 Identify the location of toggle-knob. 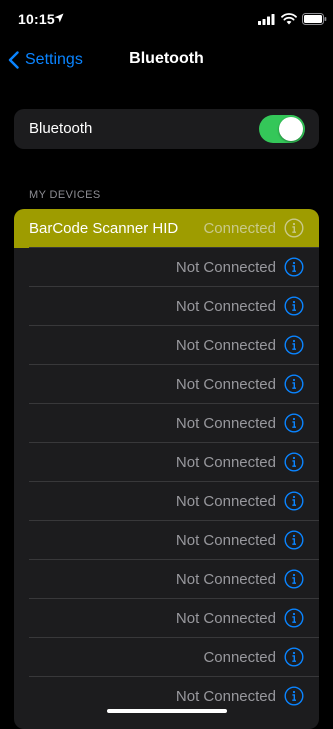
(291, 129).